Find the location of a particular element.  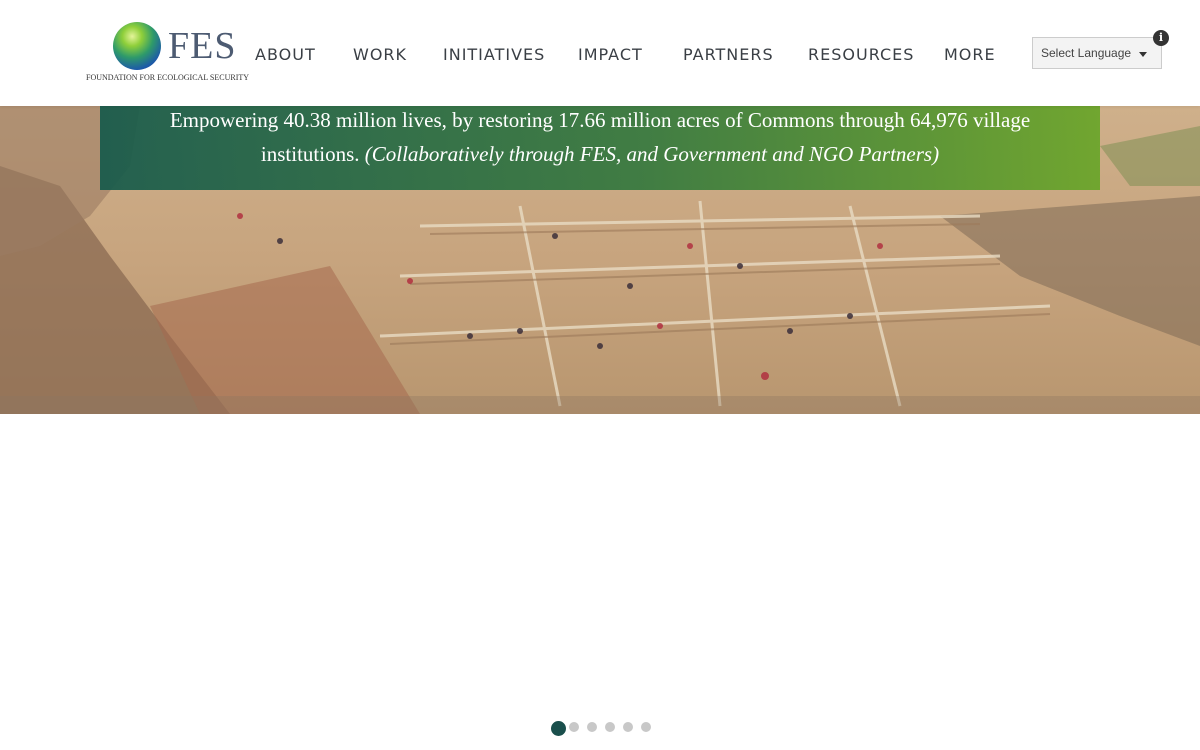

logo-title: FES is located at coordinates (202, 46).